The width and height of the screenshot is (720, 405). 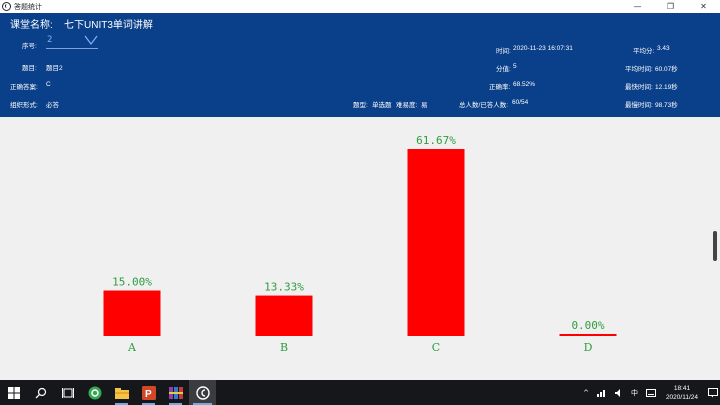 What do you see at coordinates (24, 87) in the screenshot?
I see `answer-label: 正确答案:` at bounding box center [24, 87].